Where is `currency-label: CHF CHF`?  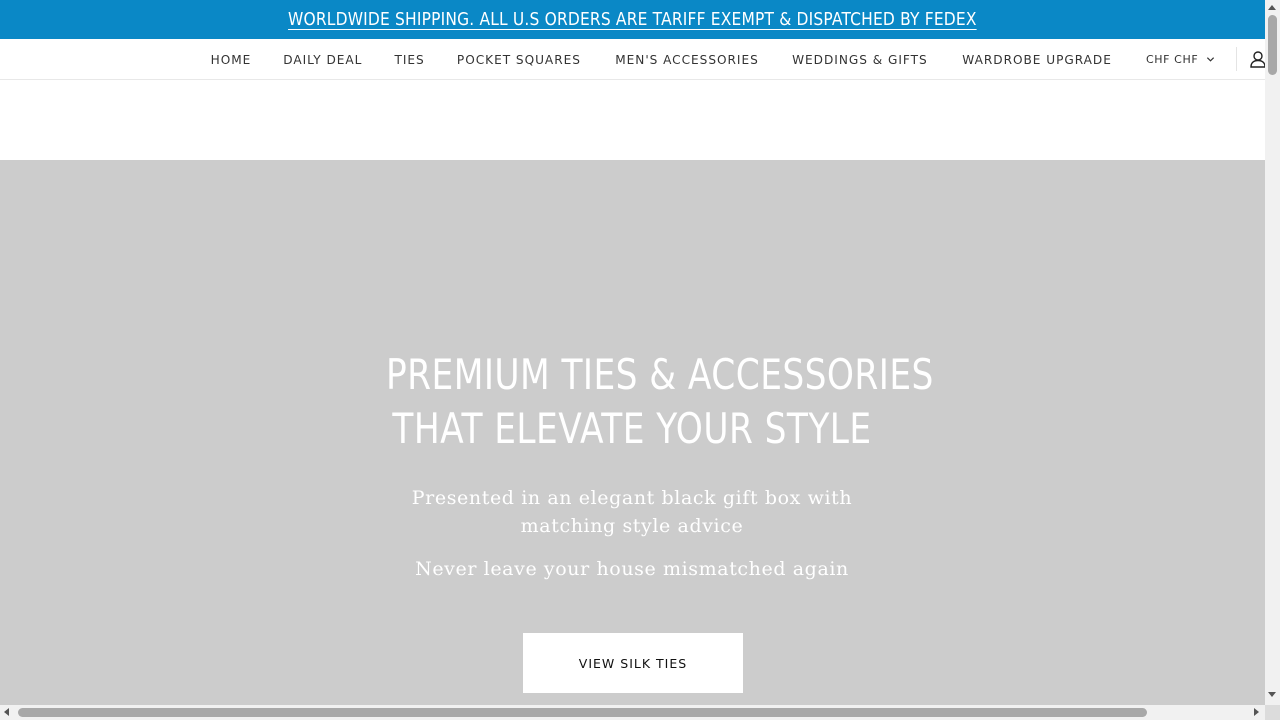 currency-label: CHF CHF is located at coordinates (1172, 59).